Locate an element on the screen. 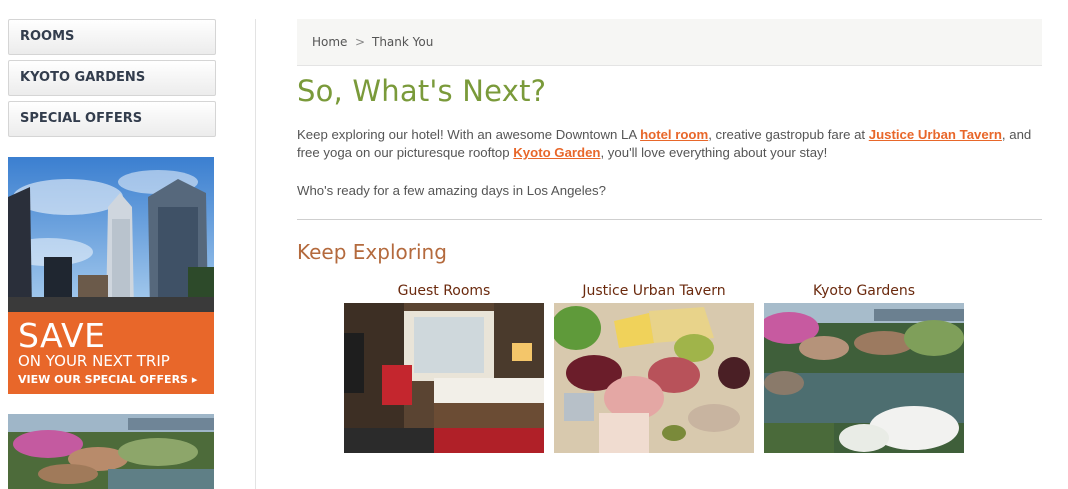  guest-room-image is located at coordinates (444, 378).